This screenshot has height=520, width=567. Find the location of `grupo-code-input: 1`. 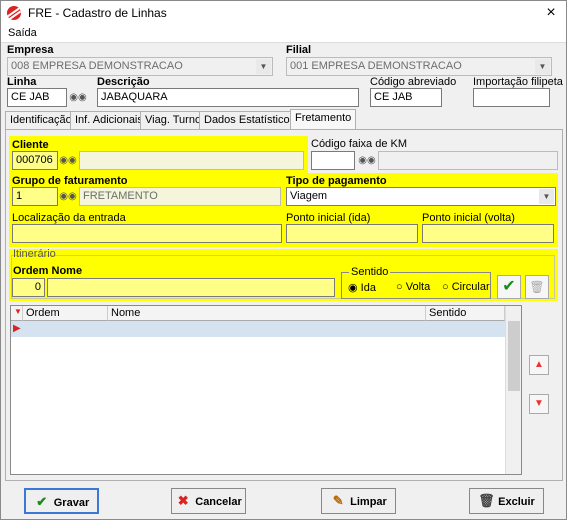

grupo-code-input: 1 is located at coordinates (35, 196).